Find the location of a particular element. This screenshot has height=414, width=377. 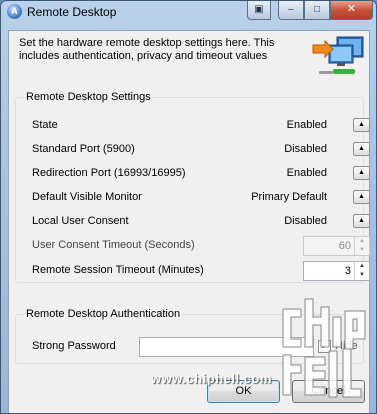

setting-row-session-timeout: Remote Session Timeout (Minutes) 3 ▲ ▼ is located at coordinates (201, 271).